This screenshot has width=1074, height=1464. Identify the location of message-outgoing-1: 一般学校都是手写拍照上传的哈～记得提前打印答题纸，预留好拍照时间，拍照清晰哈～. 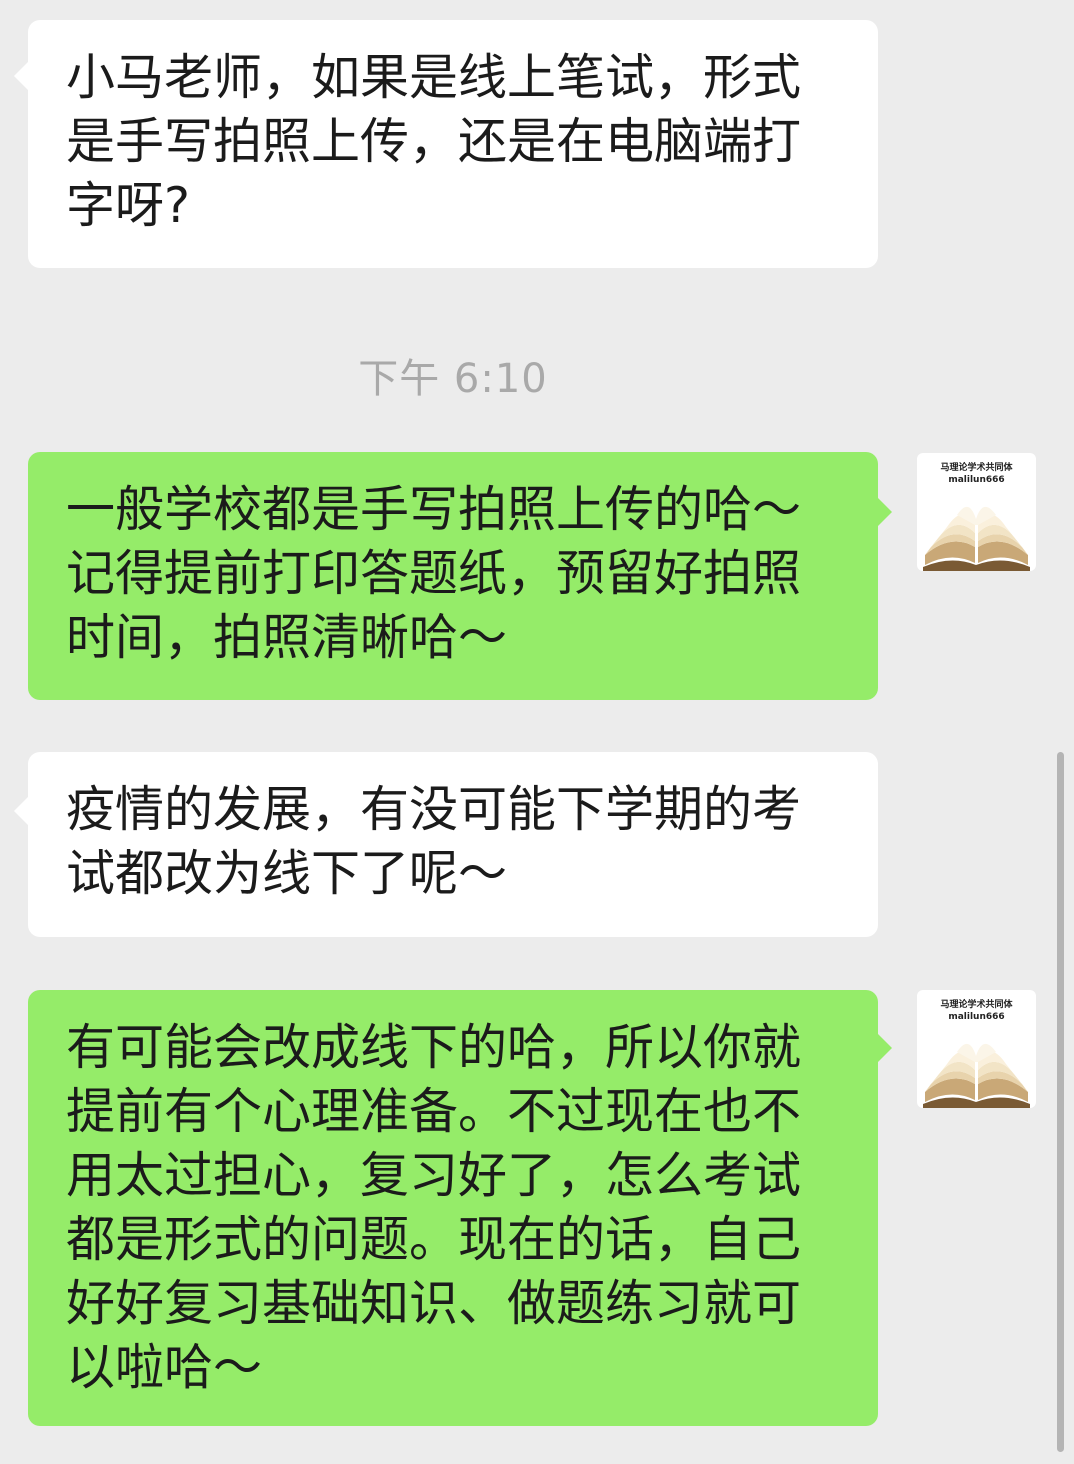
(453, 576).